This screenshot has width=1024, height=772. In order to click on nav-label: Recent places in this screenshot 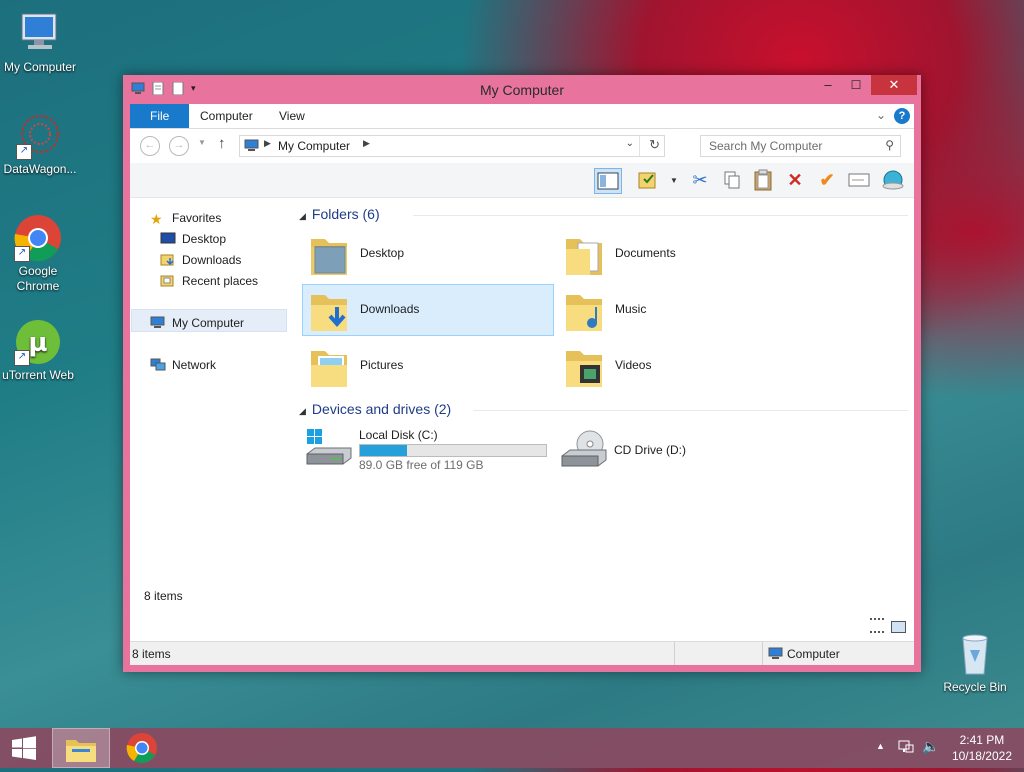, I will do `click(220, 281)`.